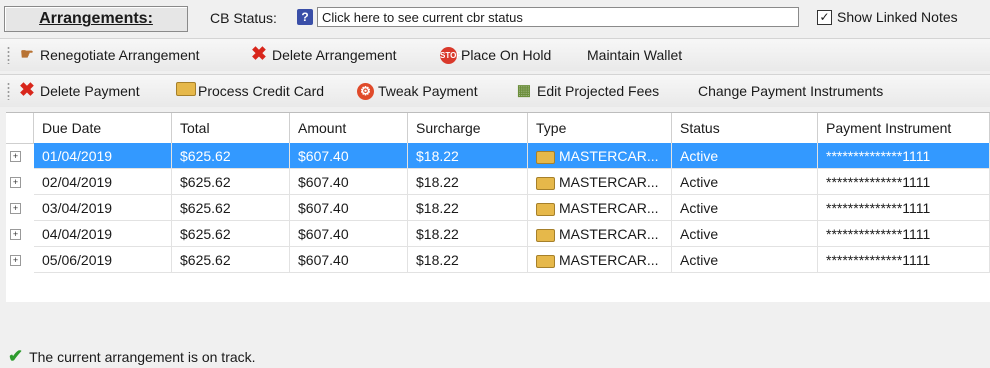  What do you see at coordinates (103, 156) in the screenshot?
I see `due-date-cell: 01/04/2019` at bounding box center [103, 156].